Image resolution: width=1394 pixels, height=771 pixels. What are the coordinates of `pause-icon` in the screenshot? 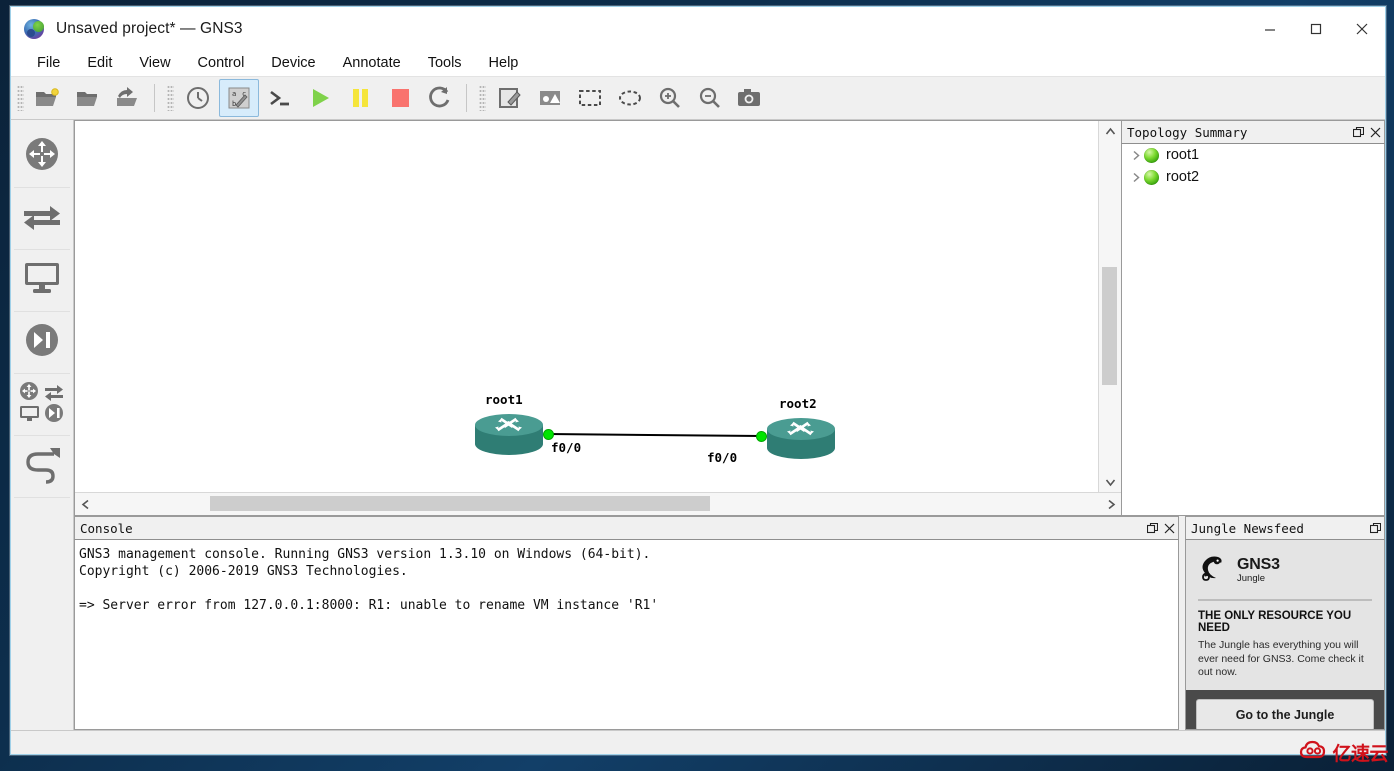 It's located at (360, 98).